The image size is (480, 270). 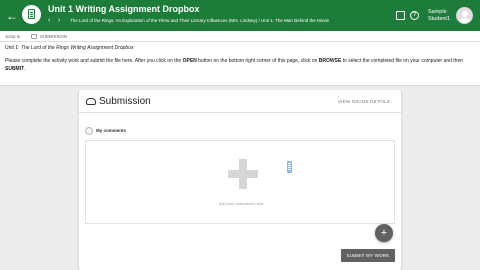 I want to click on submit-my-work-button: SUBMIT MY WORK, so click(x=368, y=255).